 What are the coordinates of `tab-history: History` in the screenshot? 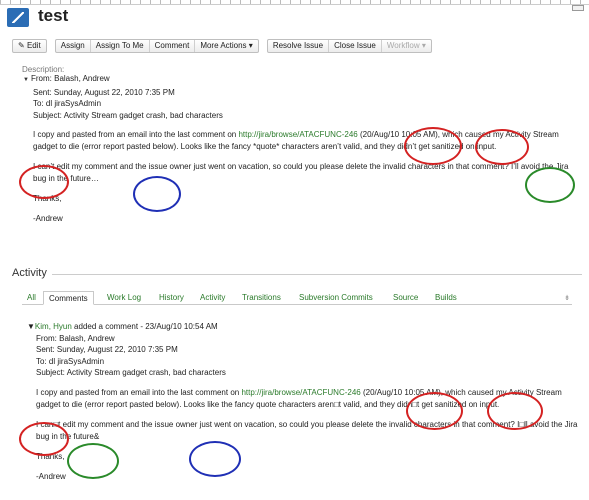 It's located at (171, 298).